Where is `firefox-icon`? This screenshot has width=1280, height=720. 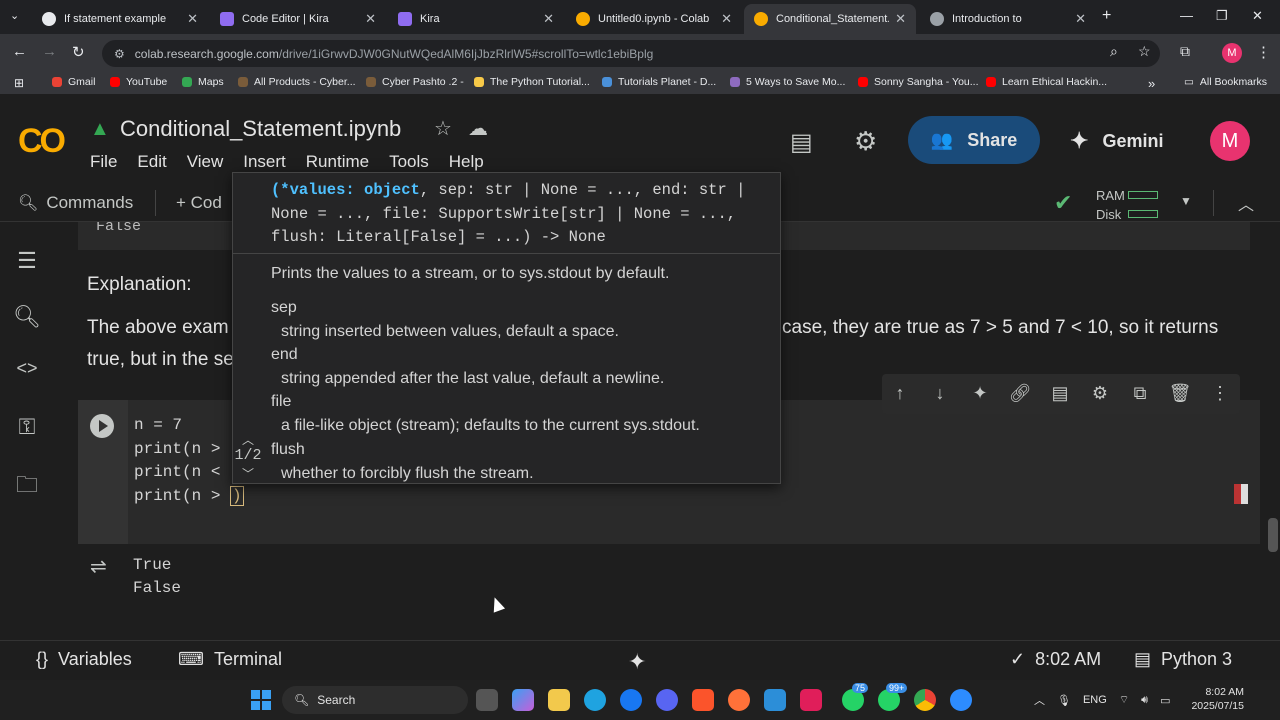
firefox-icon is located at coordinates (739, 700).